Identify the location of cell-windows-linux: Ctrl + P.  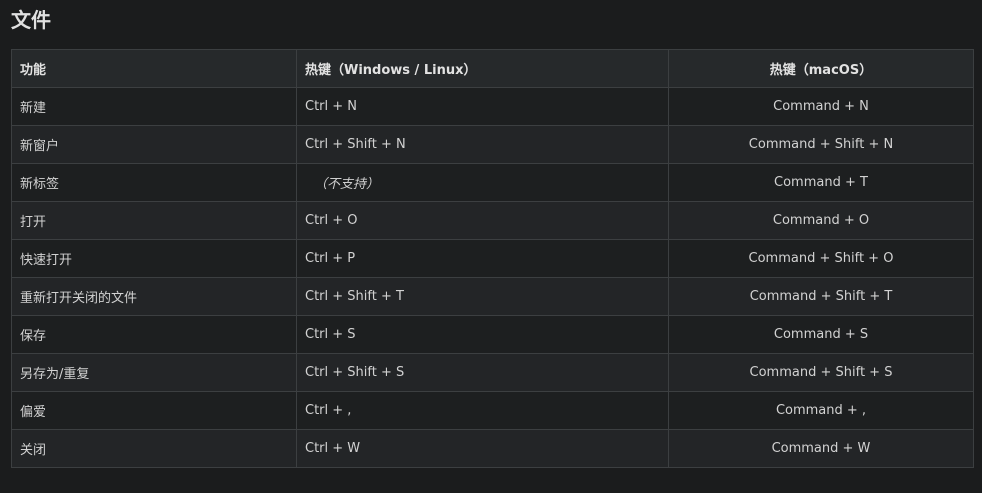
(482, 258).